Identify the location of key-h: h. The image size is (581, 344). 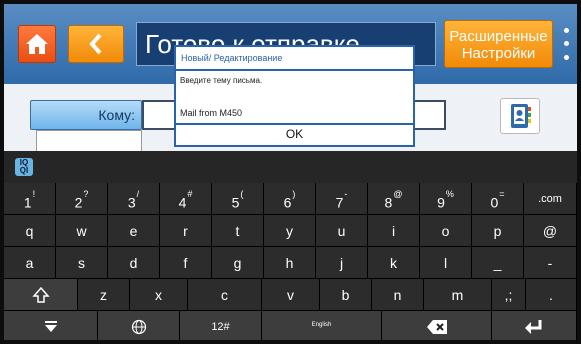
(290, 263).